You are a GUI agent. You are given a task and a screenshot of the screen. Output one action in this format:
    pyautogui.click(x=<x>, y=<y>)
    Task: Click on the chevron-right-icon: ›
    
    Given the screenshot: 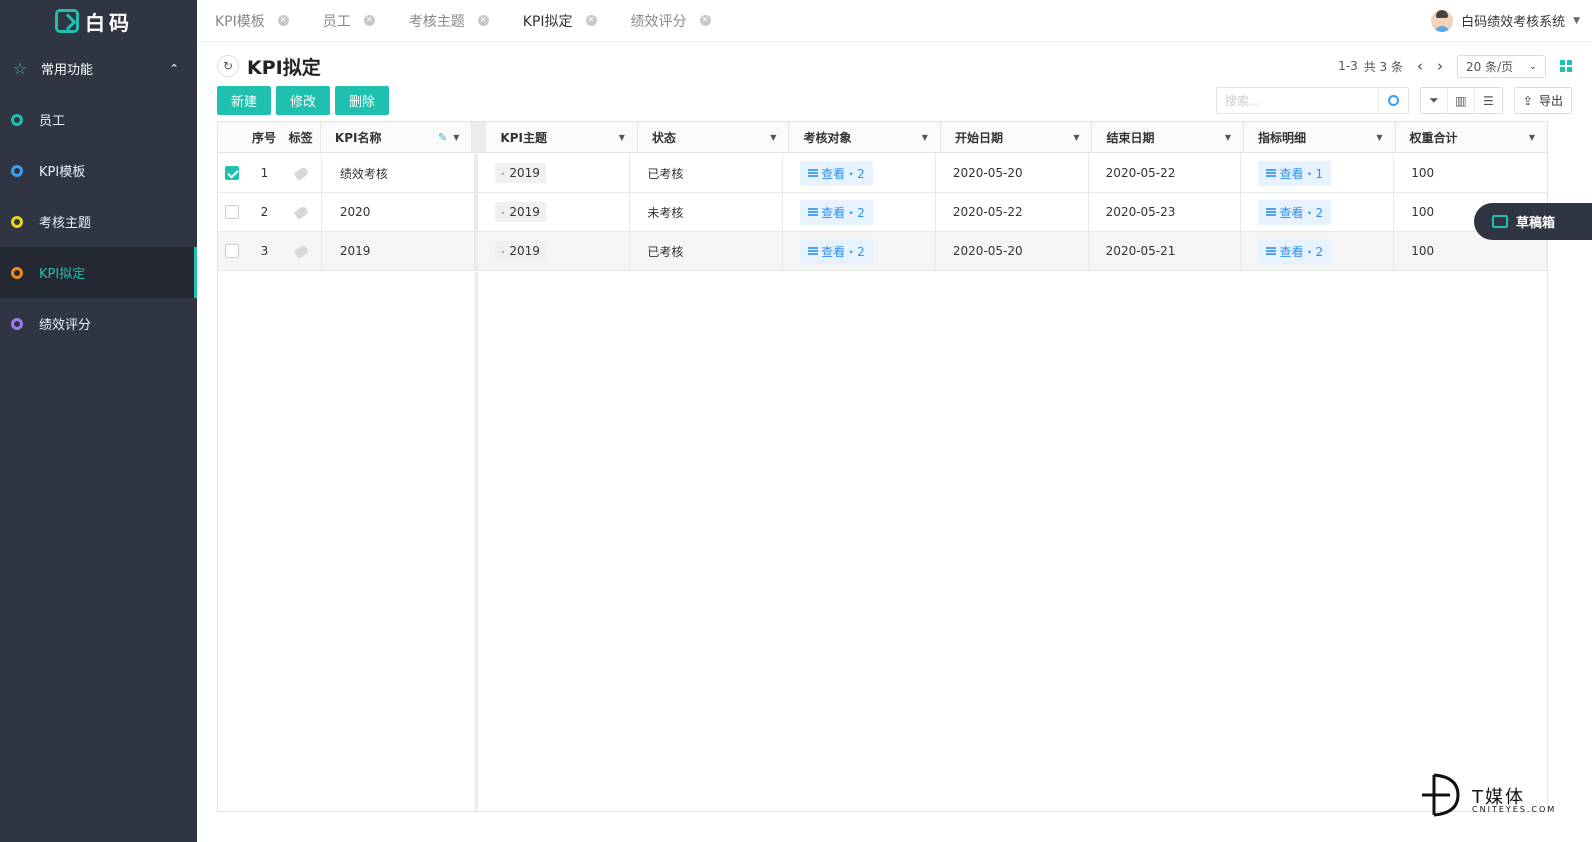 What is the action you would take?
    pyautogui.click(x=1440, y=66)
    